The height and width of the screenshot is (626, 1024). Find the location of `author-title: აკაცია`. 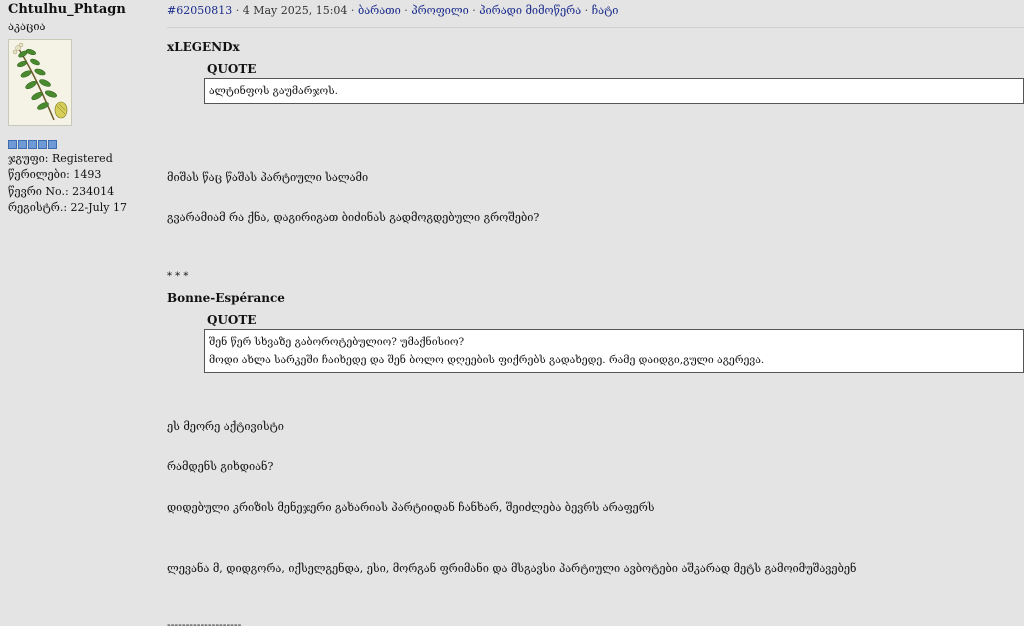

author-title: აკაცია is located at coordinates (27, 26).